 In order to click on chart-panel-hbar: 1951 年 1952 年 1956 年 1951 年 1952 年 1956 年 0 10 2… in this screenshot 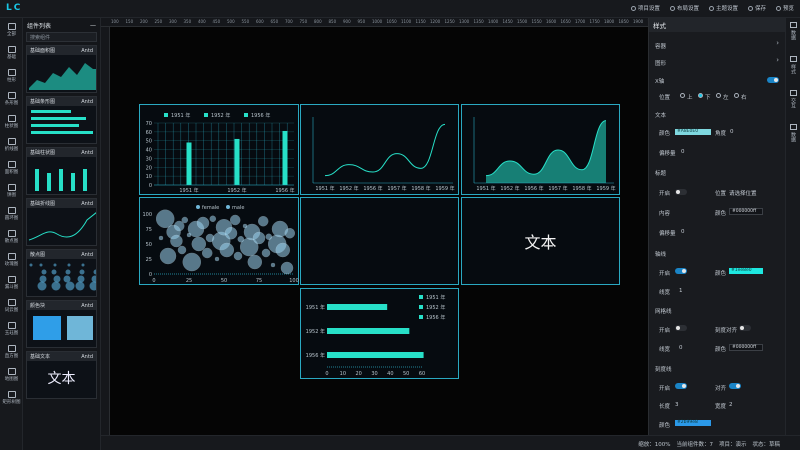, I will do `click(379, 333)`.